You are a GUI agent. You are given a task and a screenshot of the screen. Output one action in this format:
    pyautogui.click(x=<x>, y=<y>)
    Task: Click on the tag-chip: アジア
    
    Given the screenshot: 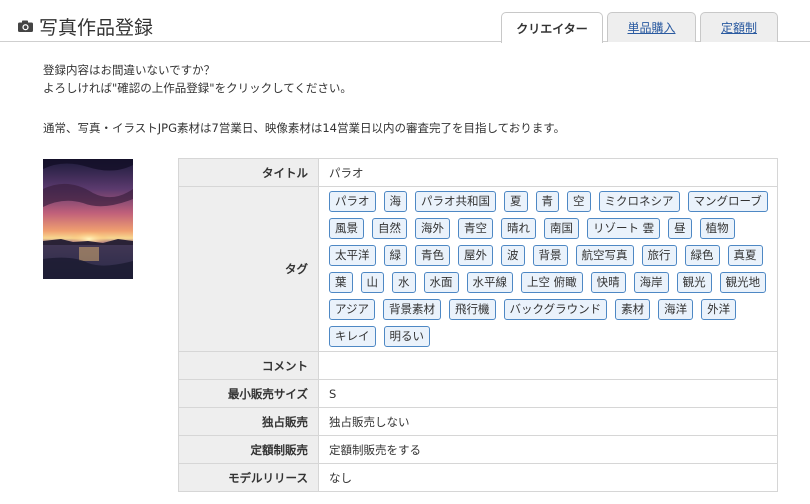 What is the action you would take?
    pyautogui.click(x=352, y=309)
    